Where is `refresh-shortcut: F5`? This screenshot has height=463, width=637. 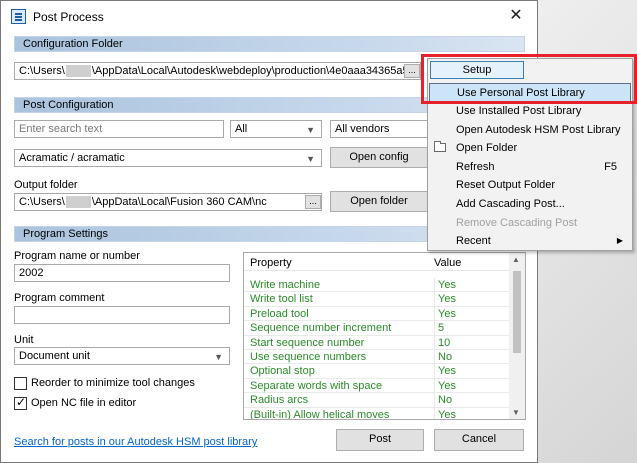 refresh-shortcut: F5 is located at coordinates (610, 167).